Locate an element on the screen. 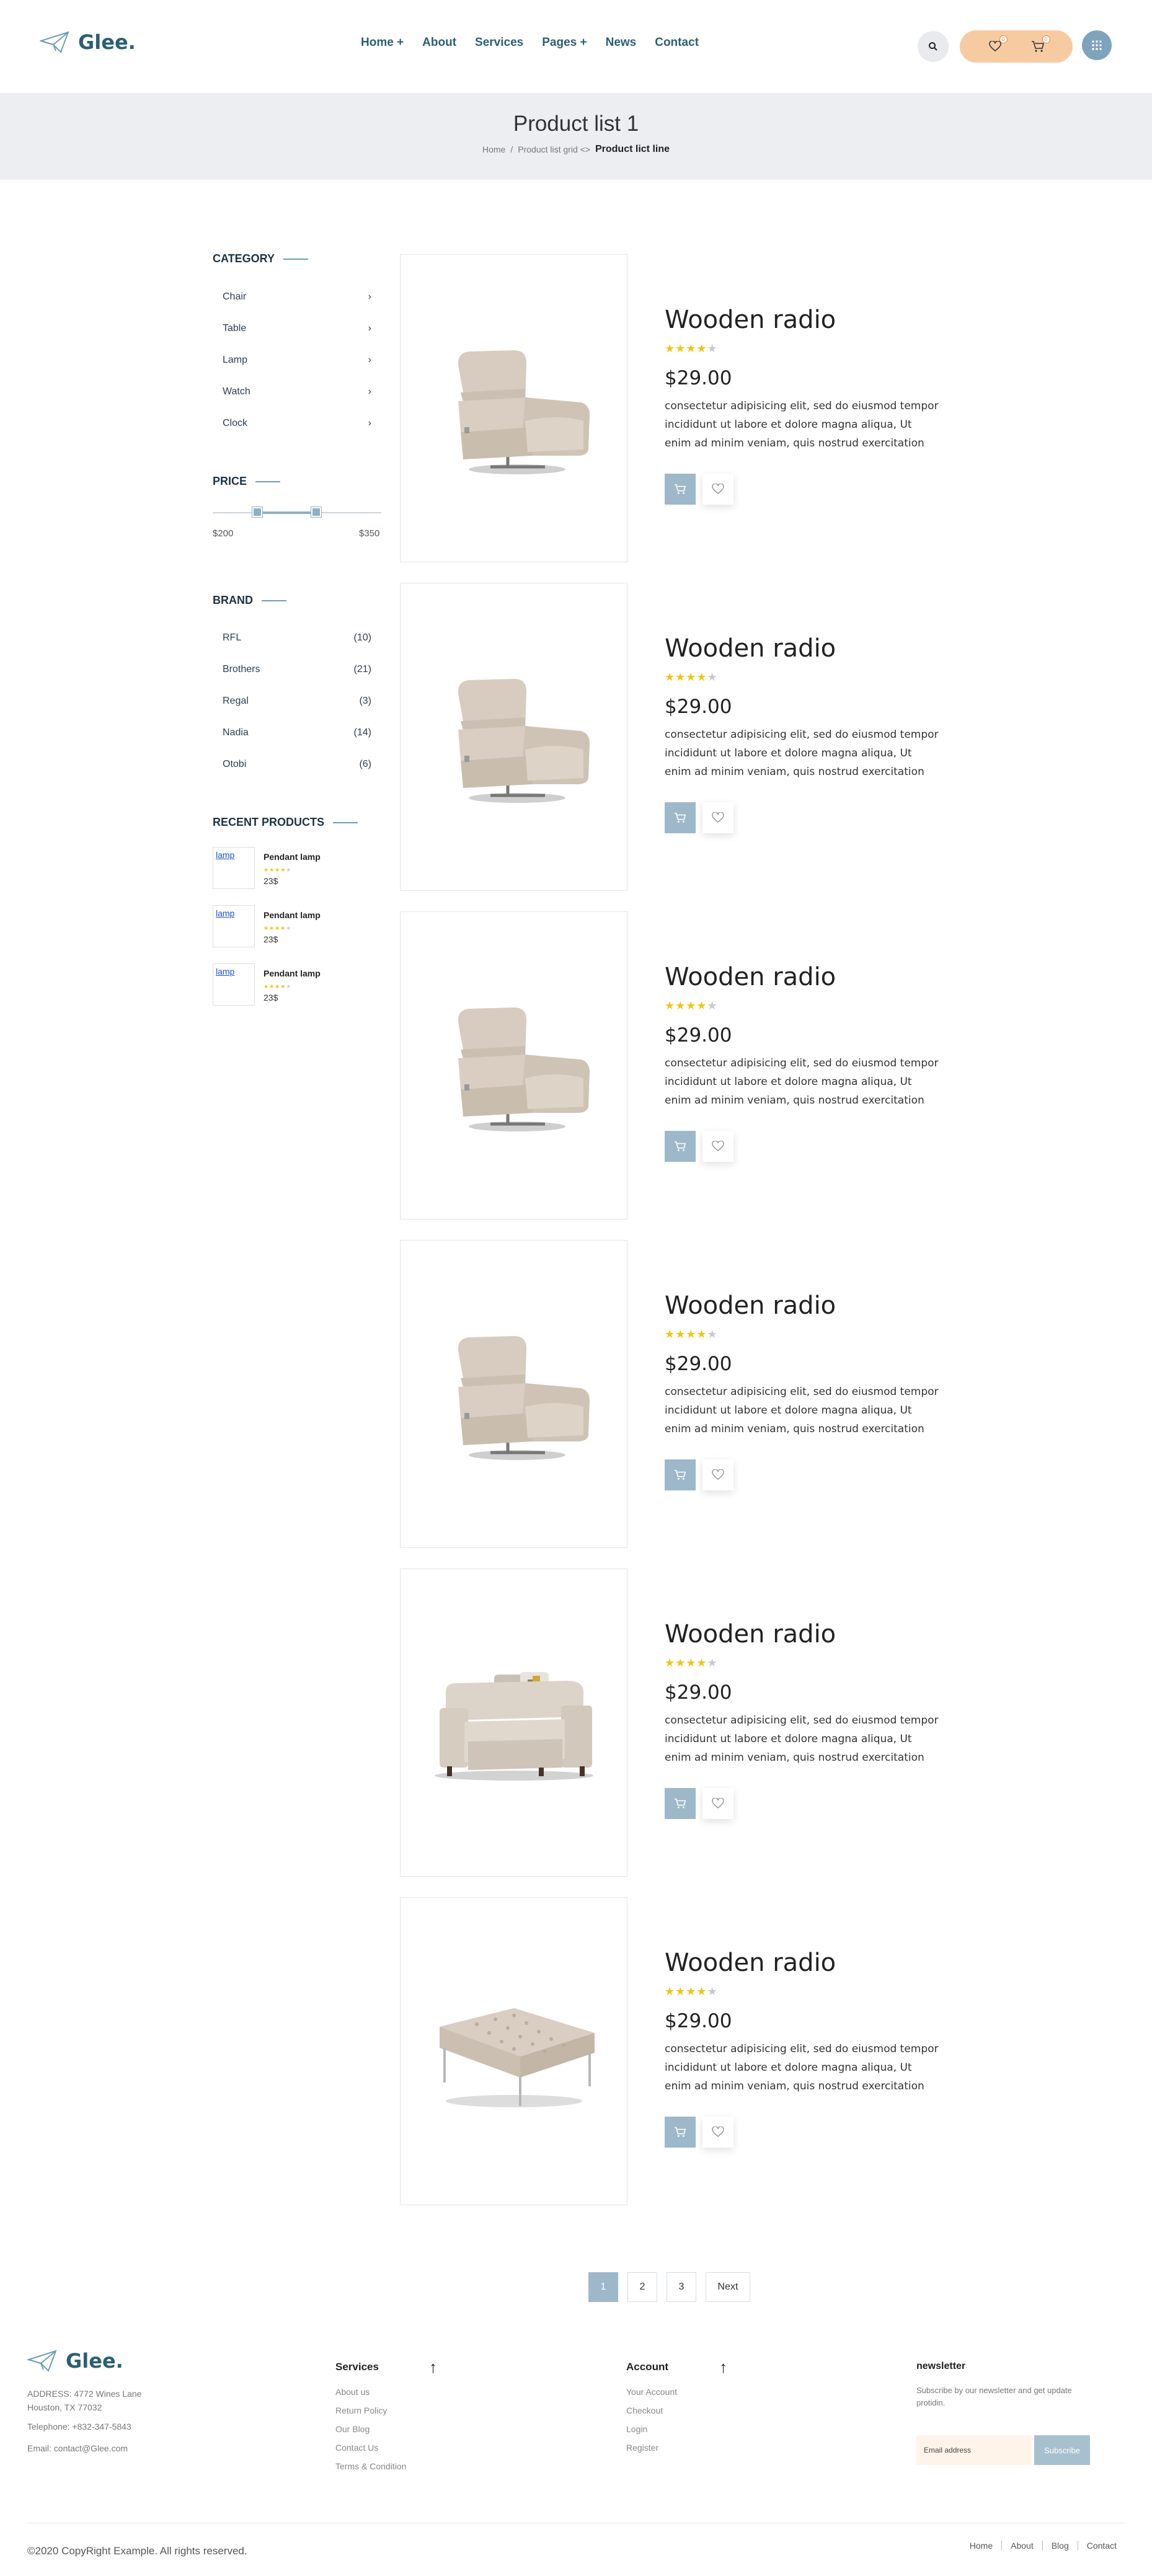 The image size is (1152, 2576). nav-home: Home + is located at coordinates (382, 43).